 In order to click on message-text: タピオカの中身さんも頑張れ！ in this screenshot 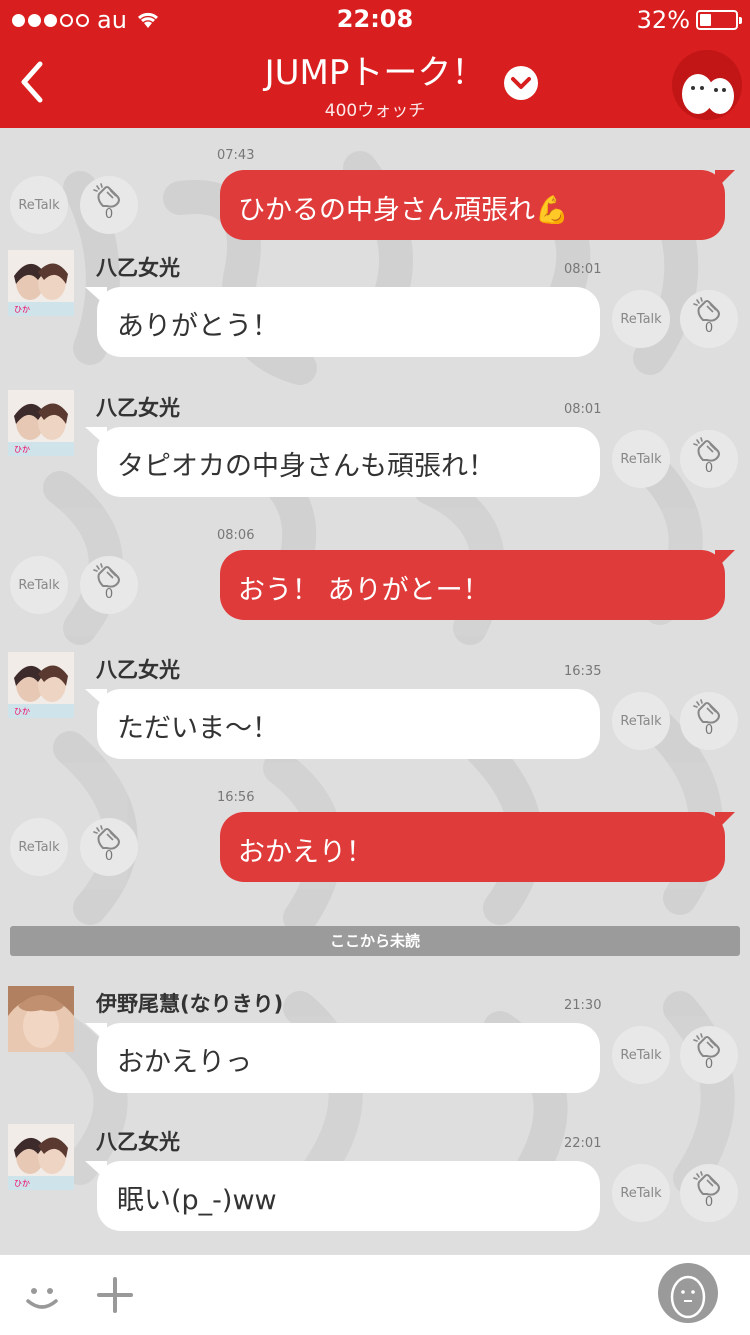, I will do `click(306, 466)`.